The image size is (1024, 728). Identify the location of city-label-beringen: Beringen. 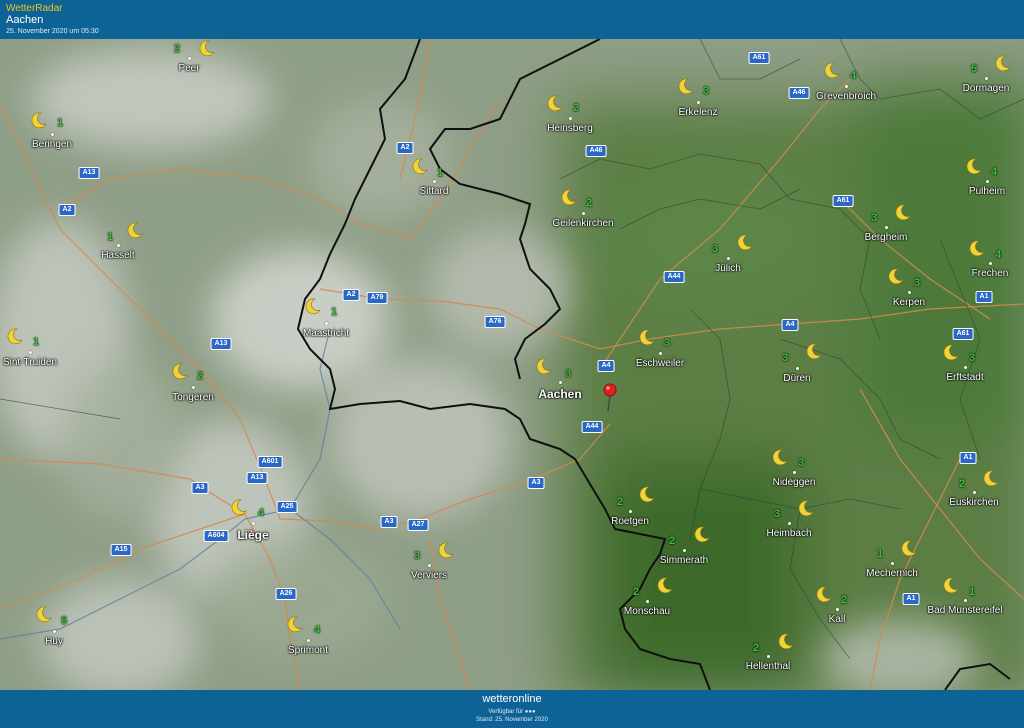
(52, 144).